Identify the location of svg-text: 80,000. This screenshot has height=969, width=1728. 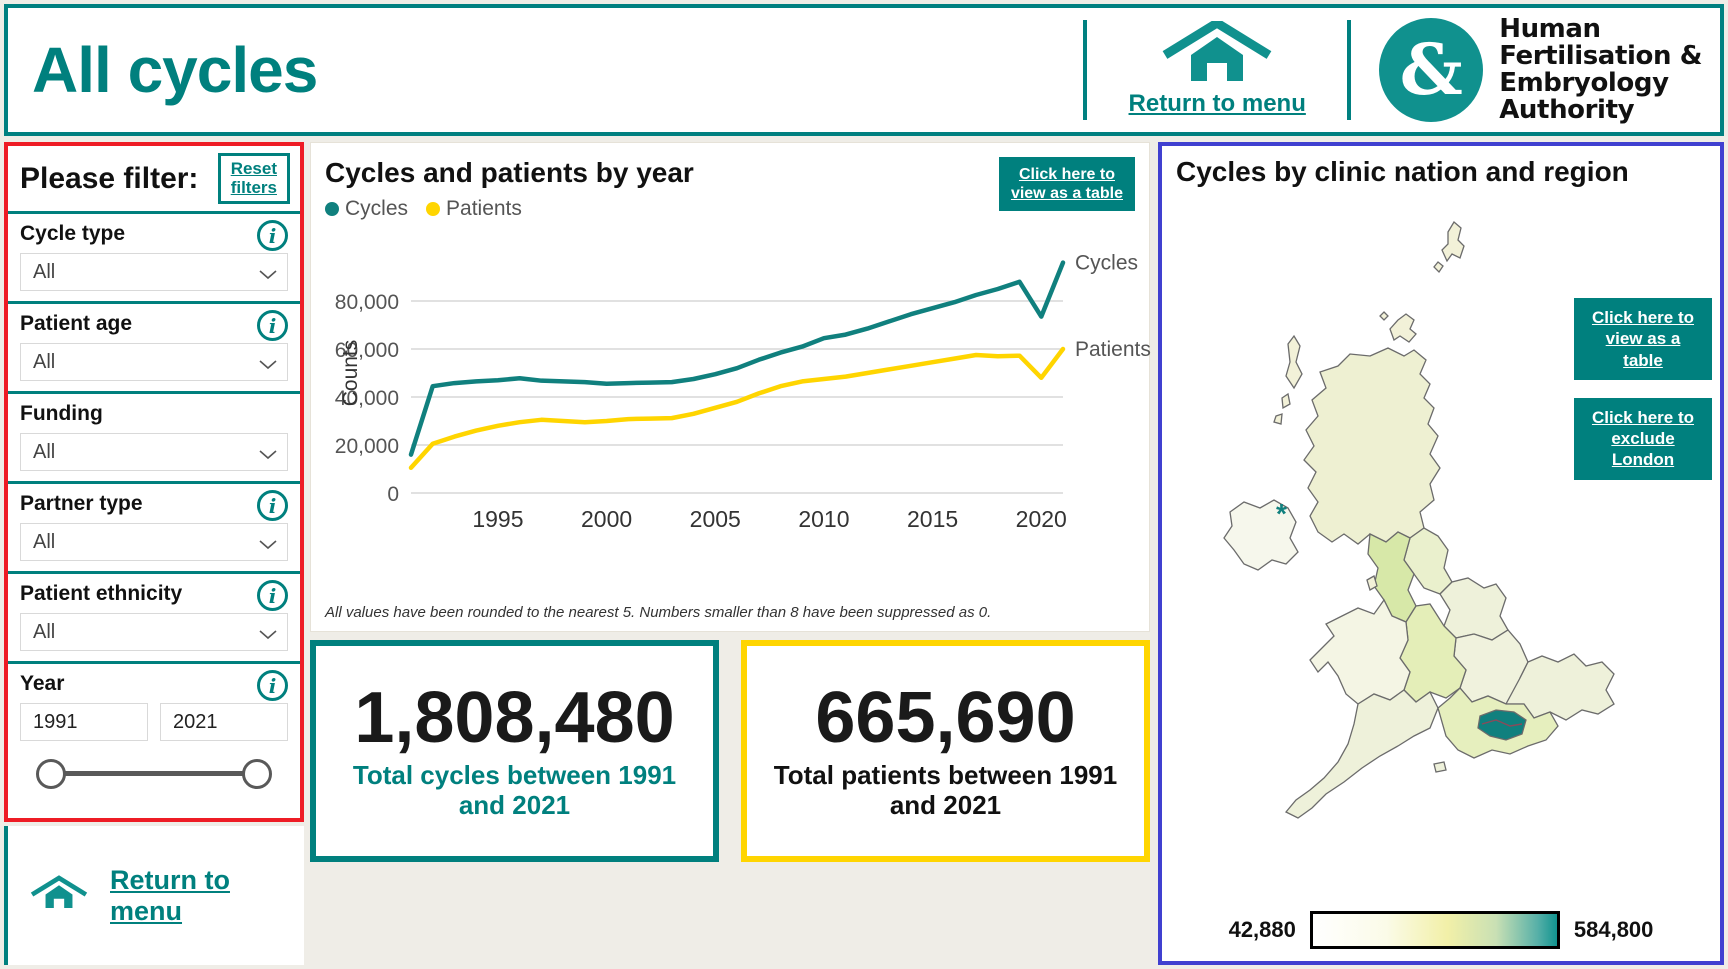
(367, 302).